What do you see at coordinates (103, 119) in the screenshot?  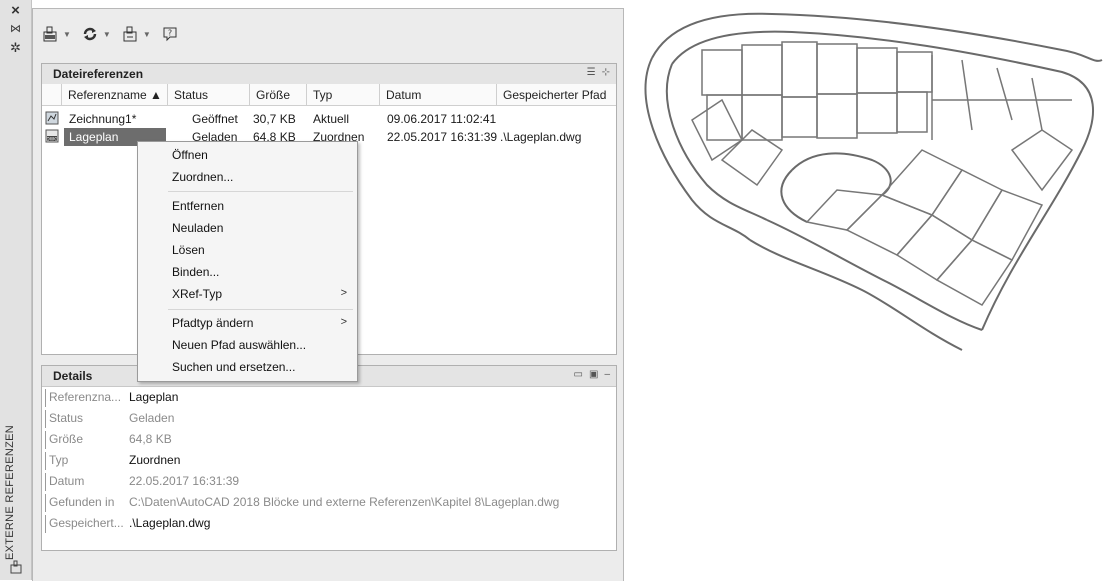 I see `row-name: Zeichnung1*` at bounding box center [103, 119].